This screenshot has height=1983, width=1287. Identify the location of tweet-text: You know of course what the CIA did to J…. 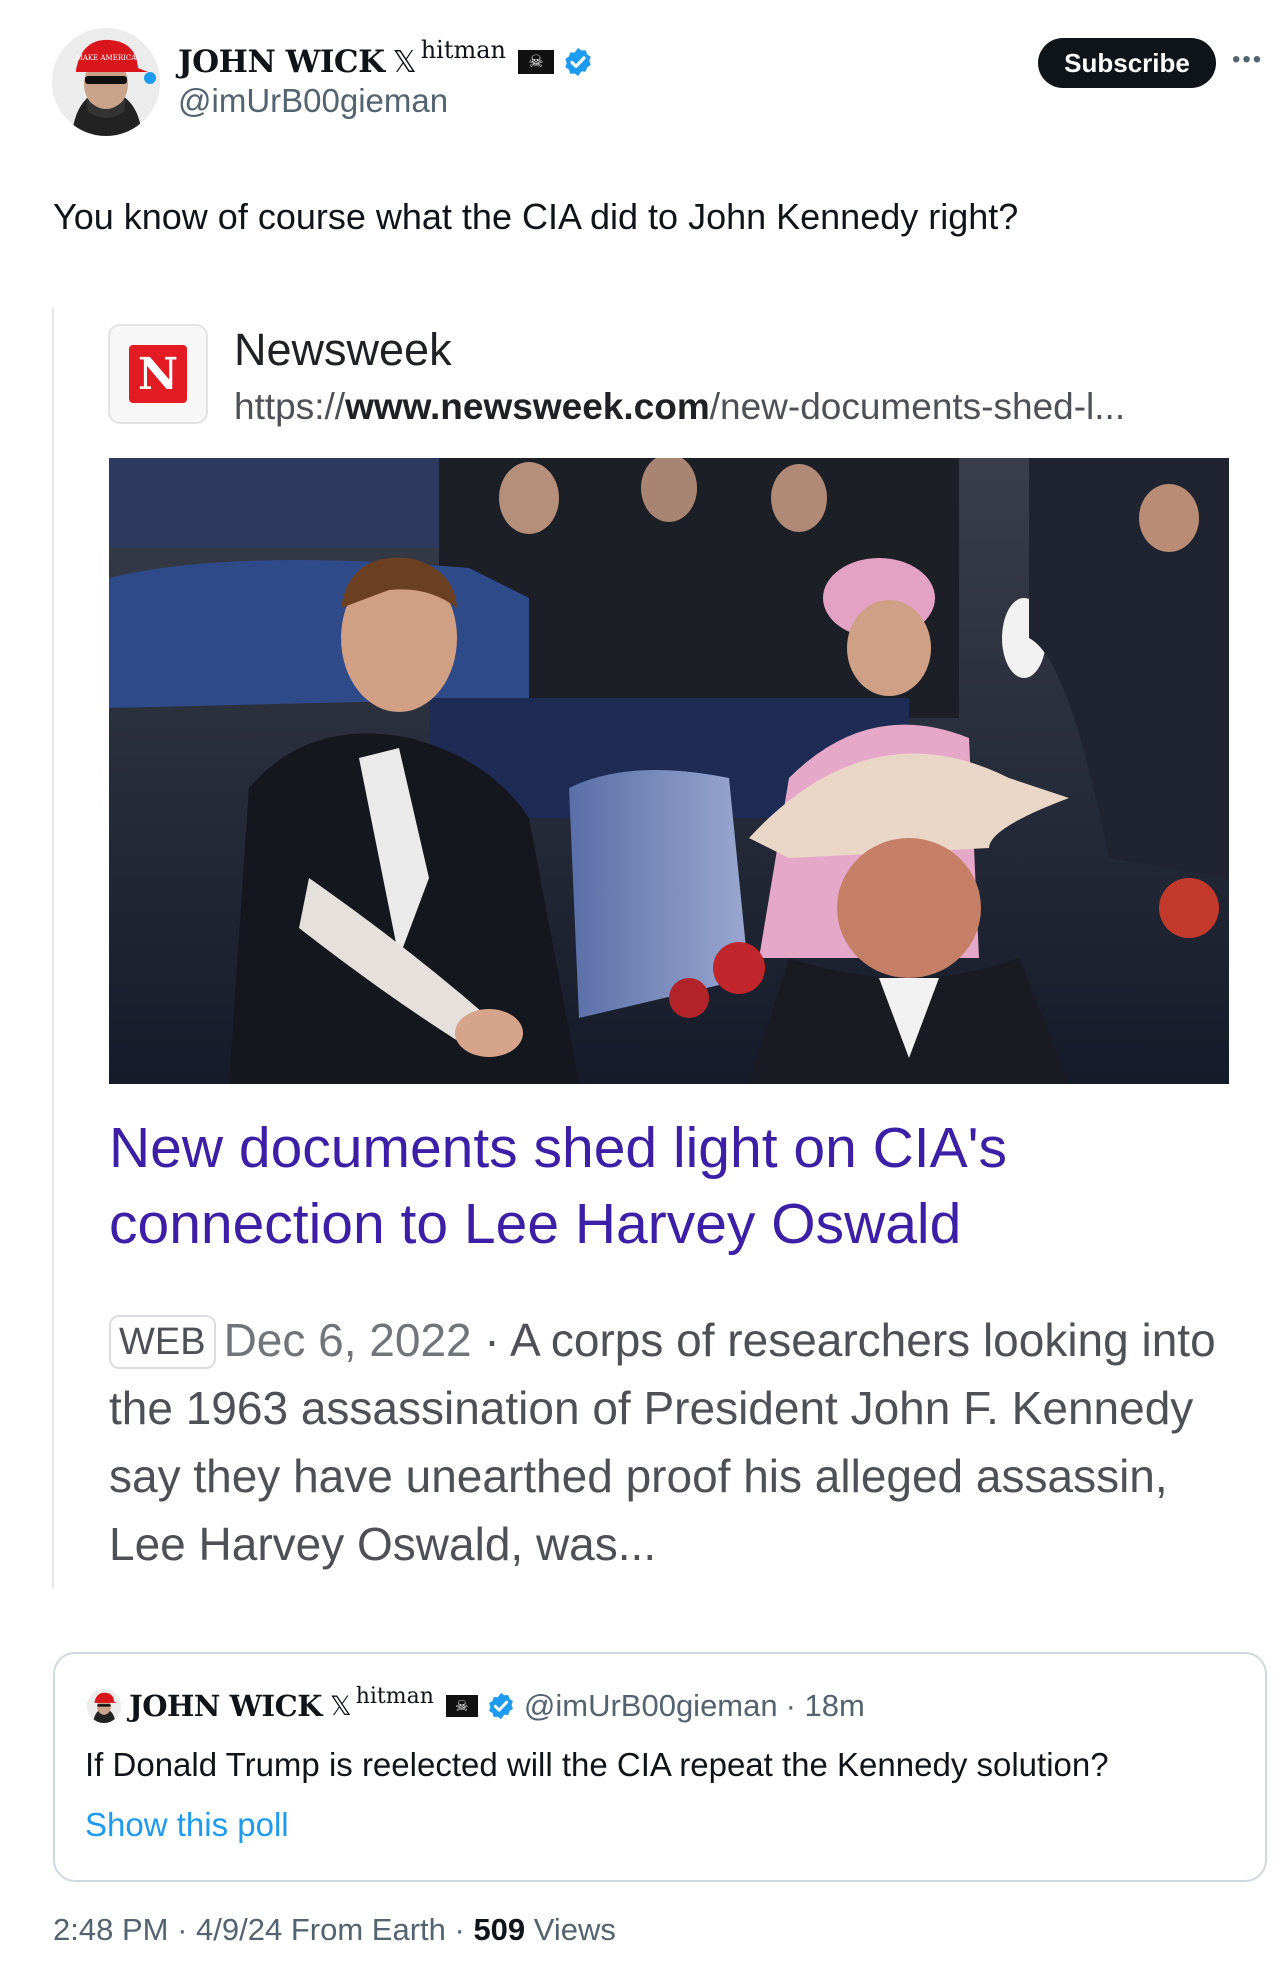
(536, 216).